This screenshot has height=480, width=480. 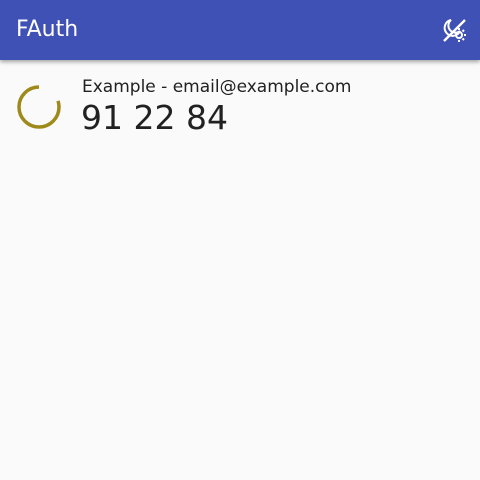 I want to click on countdown-ring, so click(x=39, y=107).